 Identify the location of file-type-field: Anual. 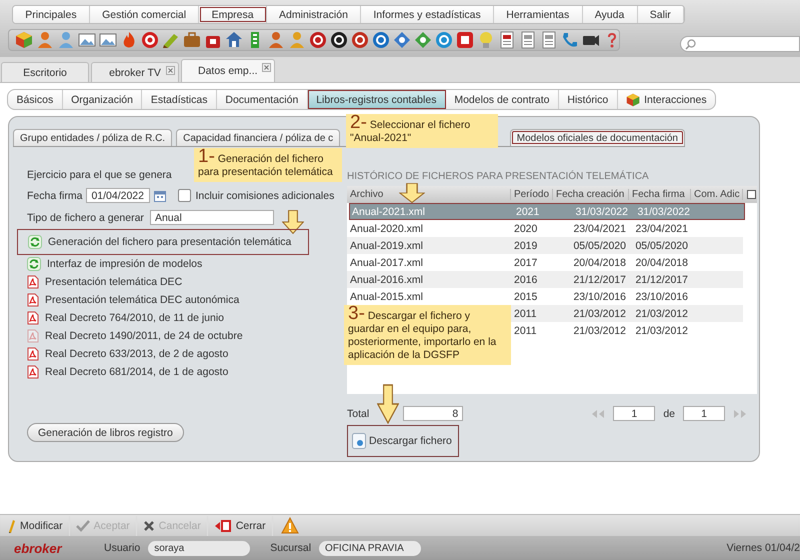
(212, 217).